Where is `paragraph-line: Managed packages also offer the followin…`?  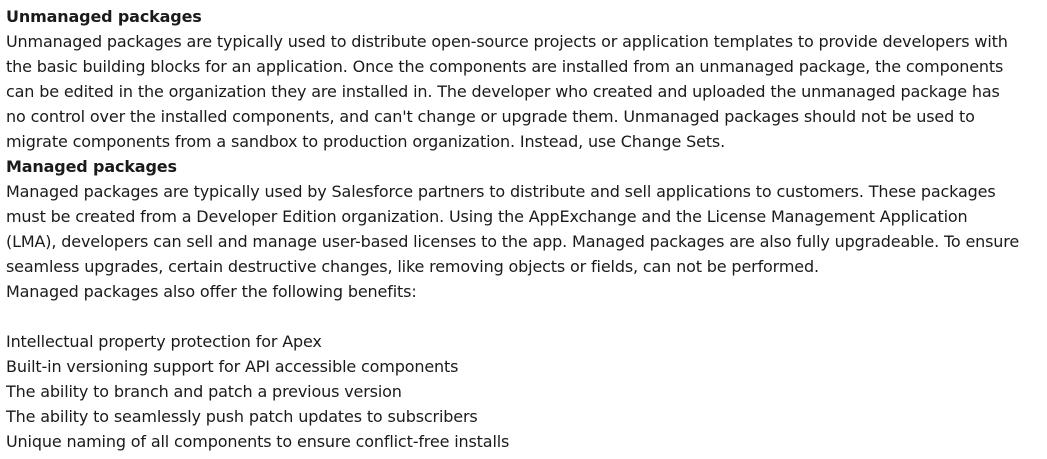
paragraph-line: Managed packages also offer the followin… is located at coordinates (211, 291).